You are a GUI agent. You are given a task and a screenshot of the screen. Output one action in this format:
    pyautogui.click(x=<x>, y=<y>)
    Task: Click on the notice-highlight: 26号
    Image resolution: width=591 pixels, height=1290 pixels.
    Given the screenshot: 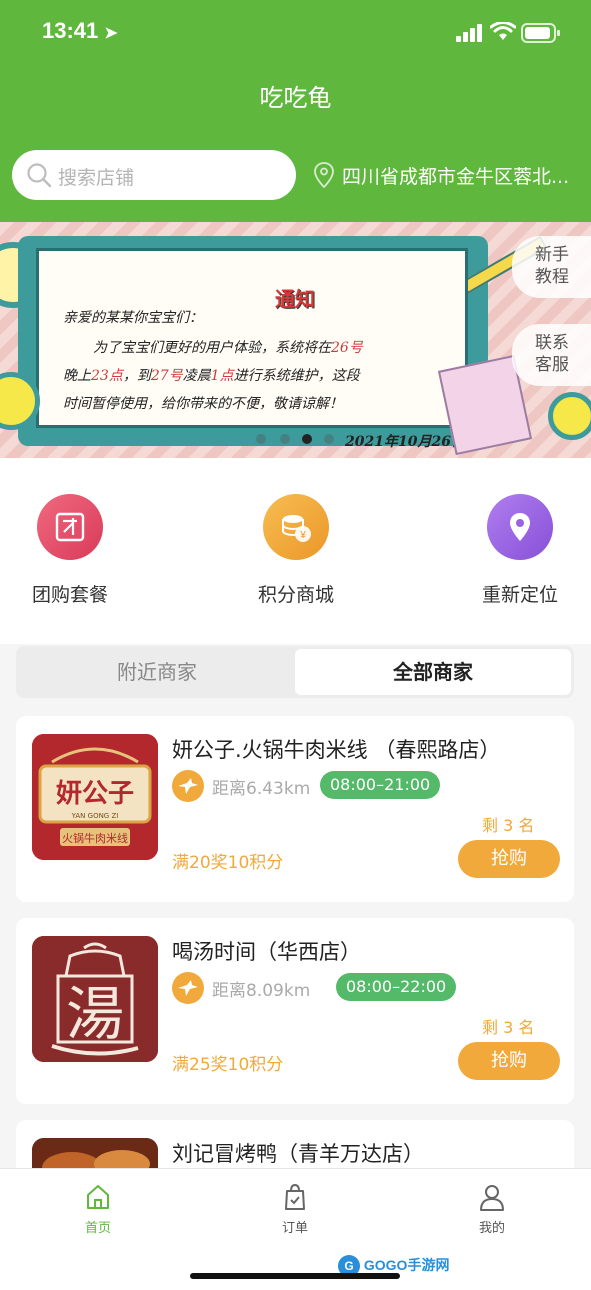 What is the action you would take?
    pyautogui.click(x=347, y=348)
    